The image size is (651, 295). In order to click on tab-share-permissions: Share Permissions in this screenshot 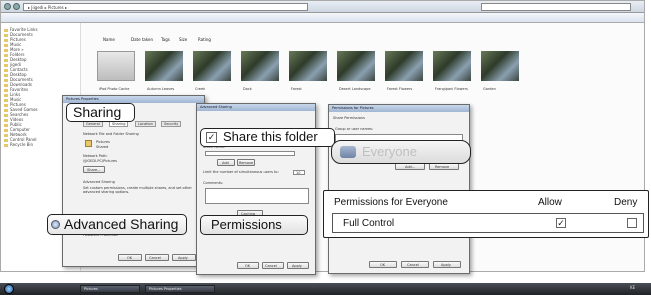, I will do `click(349, 118)`.